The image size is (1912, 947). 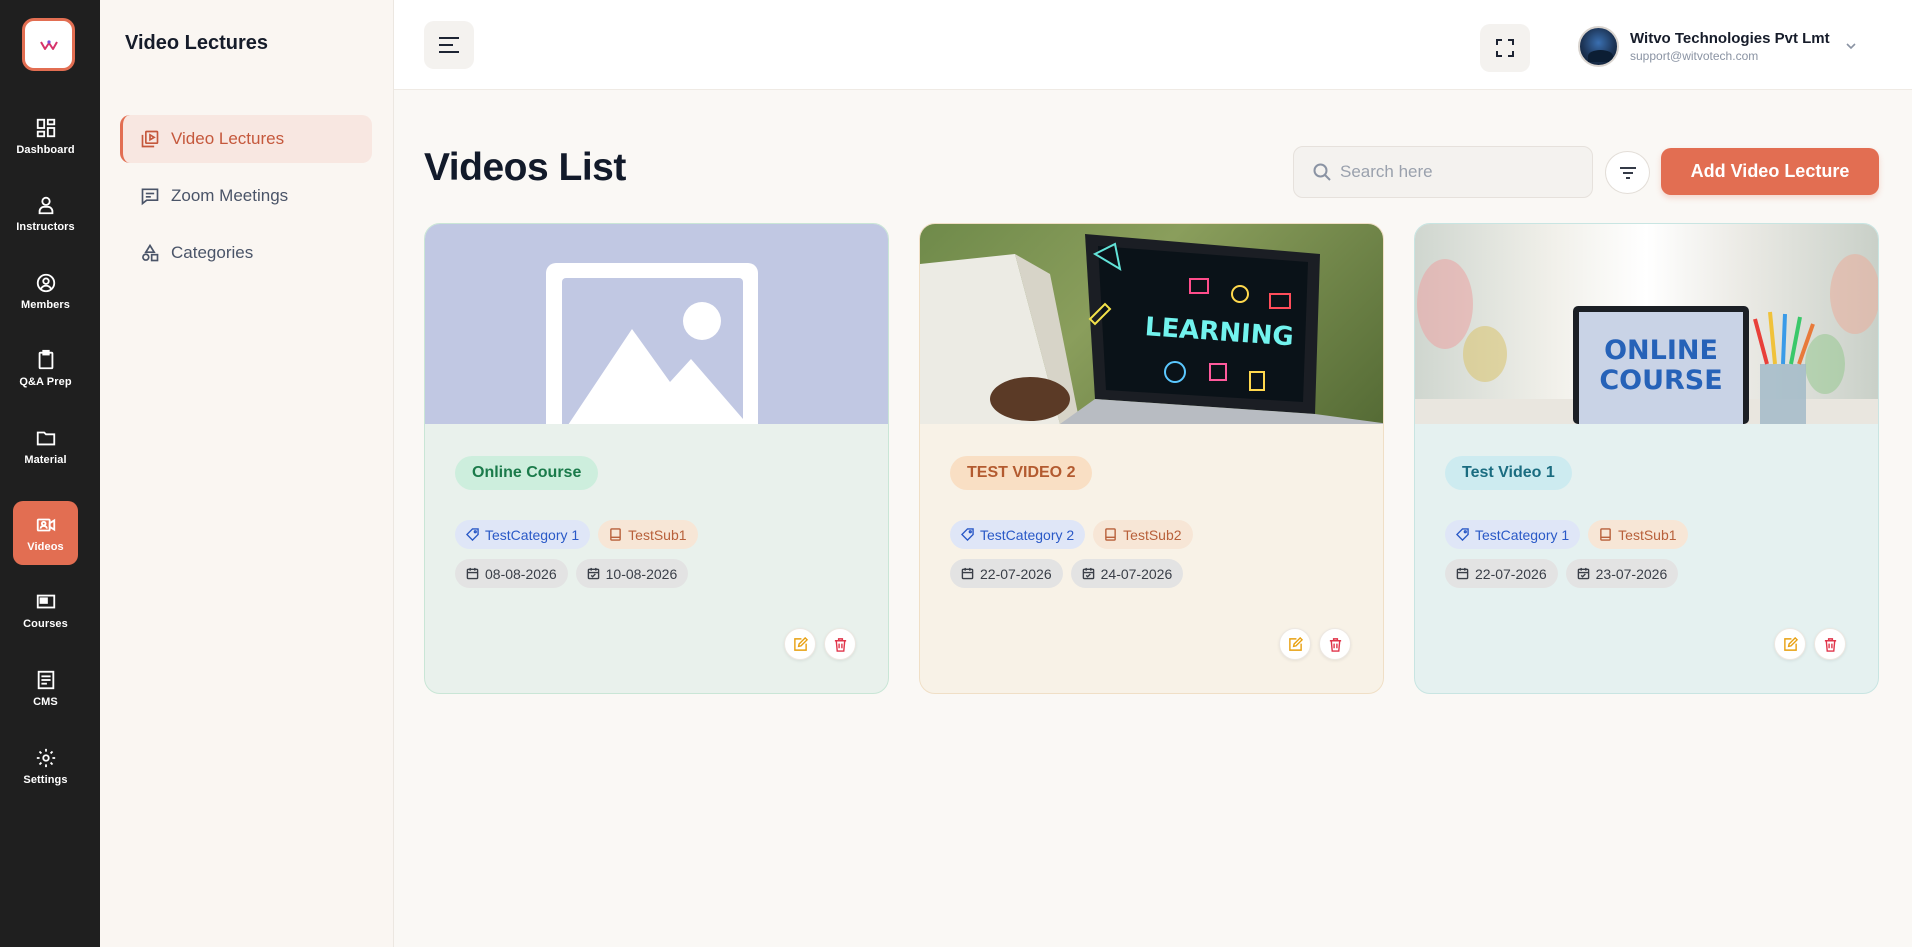 What do you see at coordinates (45, 205) in the screenshot?
I see `user-icon` at bounding box center [45, 205].